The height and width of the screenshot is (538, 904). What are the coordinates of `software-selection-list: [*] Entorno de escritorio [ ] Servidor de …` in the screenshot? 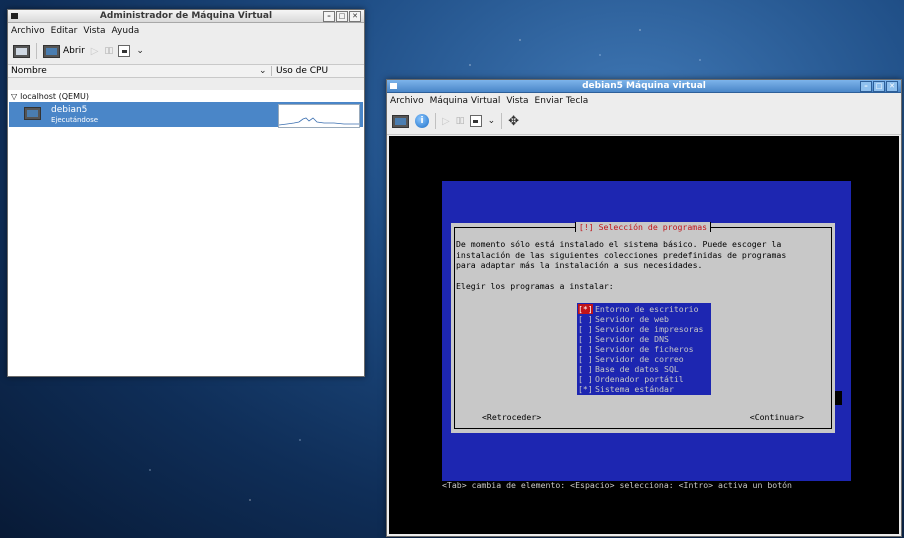 It's located at (644, 349).